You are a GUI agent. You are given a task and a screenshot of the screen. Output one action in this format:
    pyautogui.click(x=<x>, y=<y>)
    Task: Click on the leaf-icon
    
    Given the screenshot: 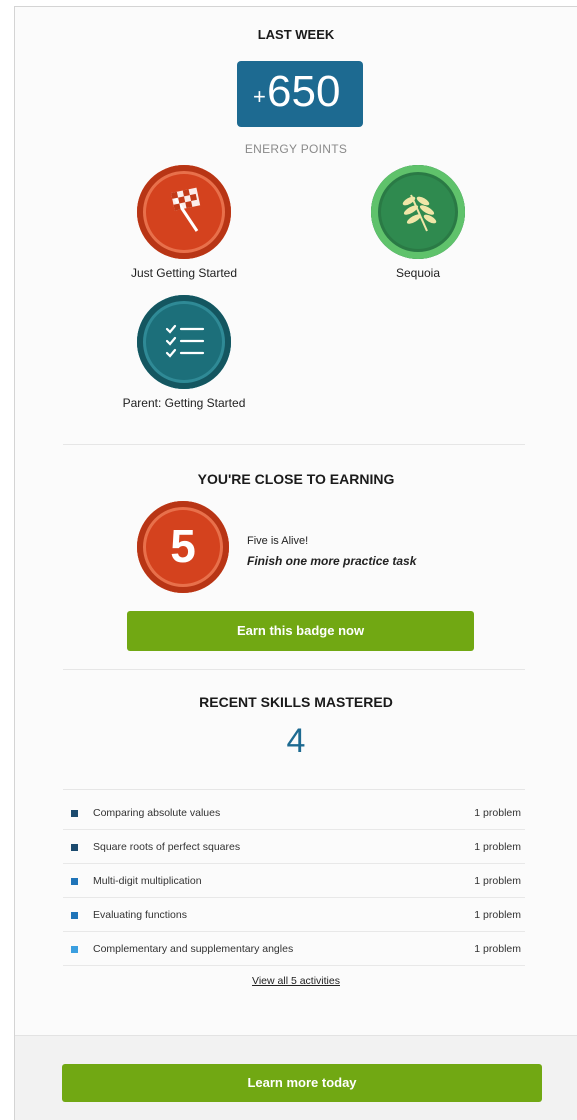 What is the action you would take?
    pyautogui.click(x=419, y=213)
    